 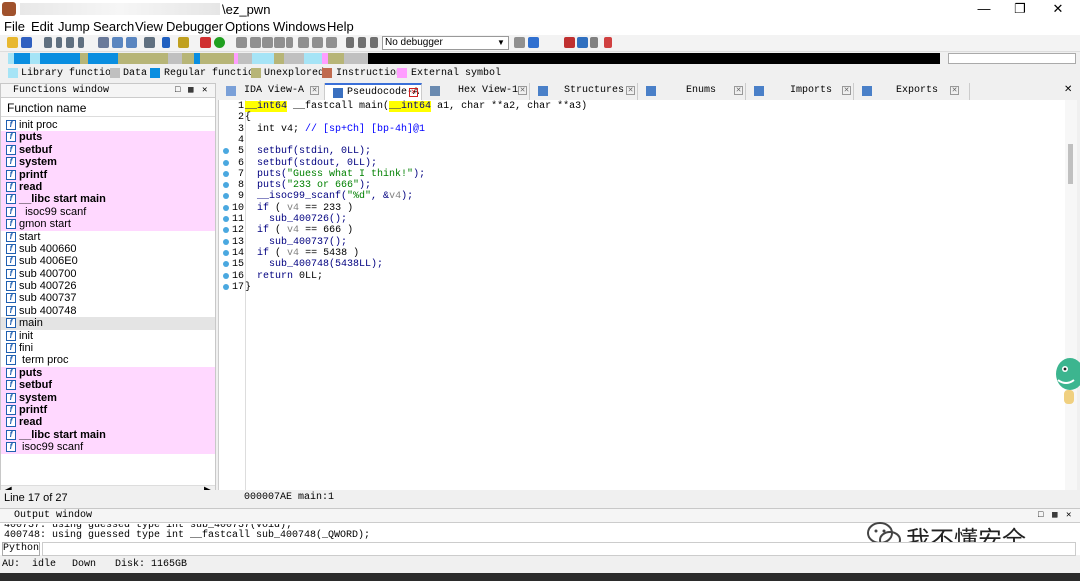 What do you see at coordinates (373, 91) in the screenshot?
I see `tab-pseudocode-a: Pseudocode-A ✕` at bounding box center [373, 91].